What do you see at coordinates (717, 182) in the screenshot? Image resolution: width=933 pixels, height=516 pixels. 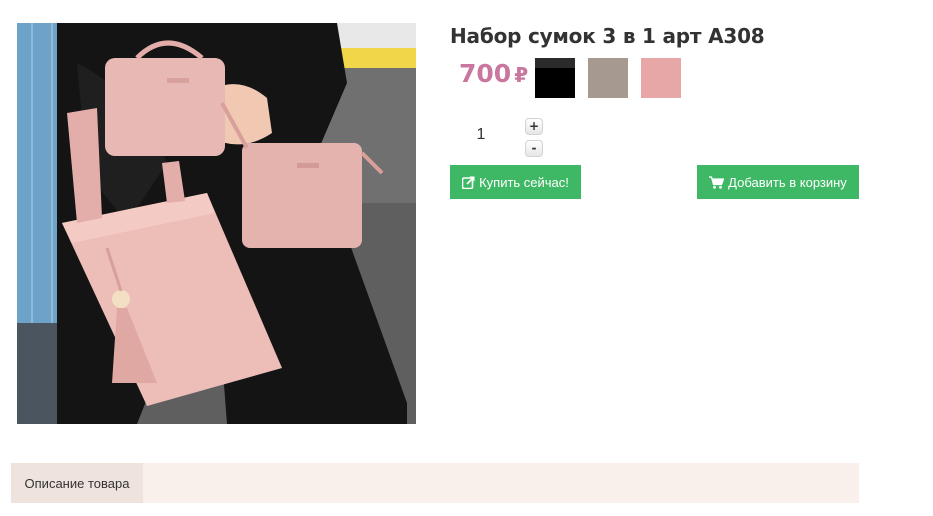 I see `shopping-cart-icon` at bounding box center [717, 182].